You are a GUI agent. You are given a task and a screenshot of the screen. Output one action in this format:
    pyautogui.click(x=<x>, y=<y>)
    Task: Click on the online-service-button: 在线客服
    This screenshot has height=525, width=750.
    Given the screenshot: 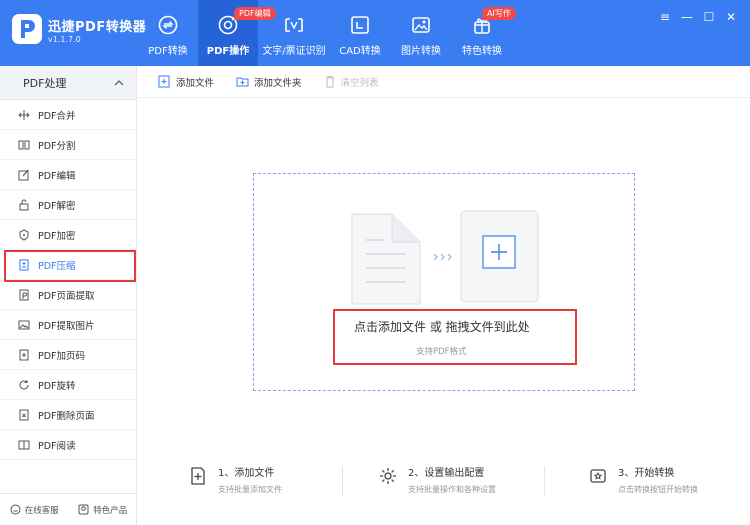 What is the action you would take?
    pyautogui.click(x=34, y=510)
    